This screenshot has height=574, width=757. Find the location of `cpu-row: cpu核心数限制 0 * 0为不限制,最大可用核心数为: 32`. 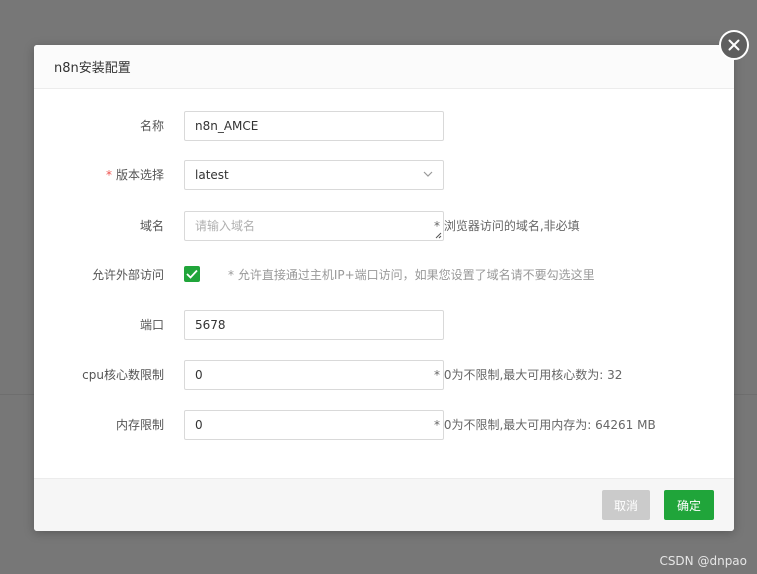

cpu-row: cpu核心数限制 0 * 0为不限制,最大可用核心数为: 32 is located at coordinates (384, 375).